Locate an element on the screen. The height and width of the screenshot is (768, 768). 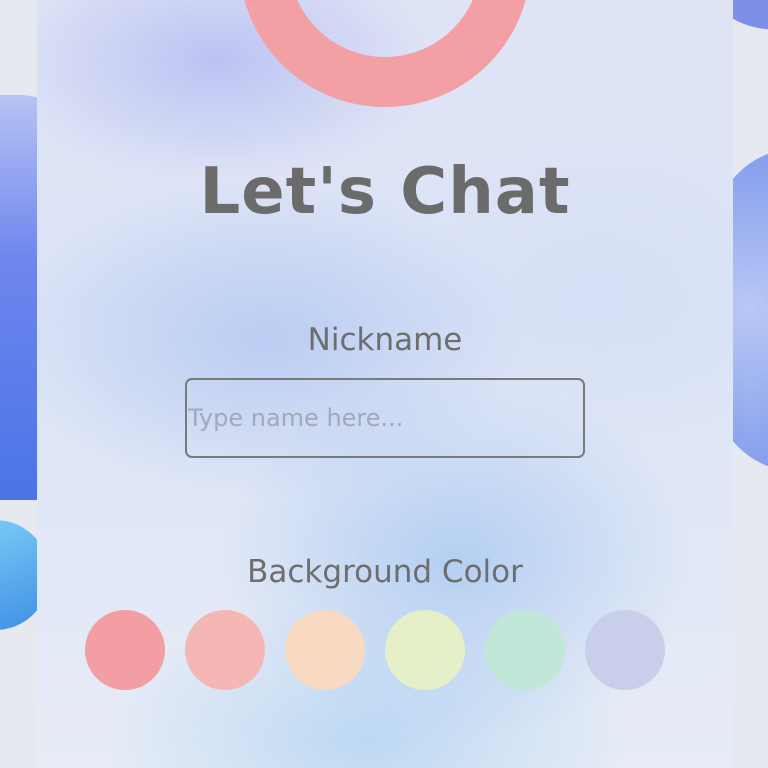
color-swatch-red is located at coordinates (125, 650).